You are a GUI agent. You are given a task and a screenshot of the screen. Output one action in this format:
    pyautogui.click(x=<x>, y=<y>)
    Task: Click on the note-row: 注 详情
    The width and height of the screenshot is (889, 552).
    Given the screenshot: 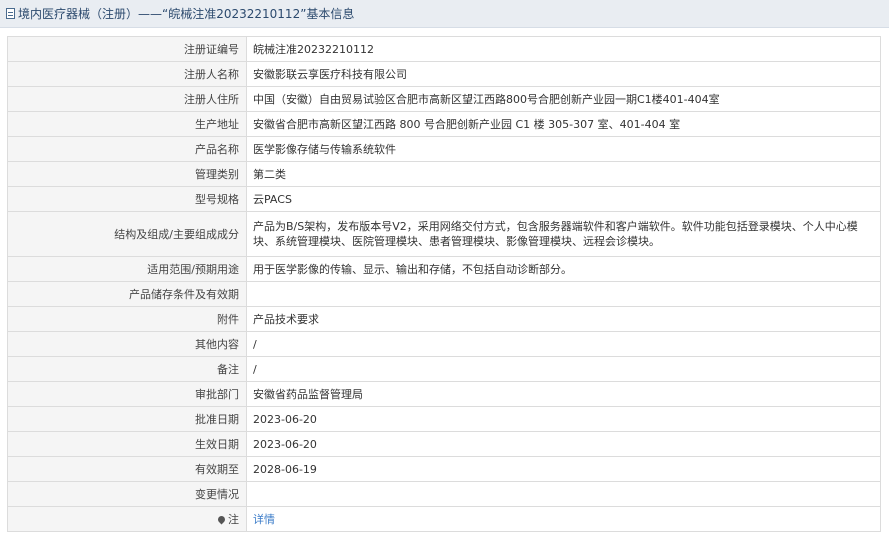 What is the action you would take?
    pyautogui.click(x=444, y=519)
    